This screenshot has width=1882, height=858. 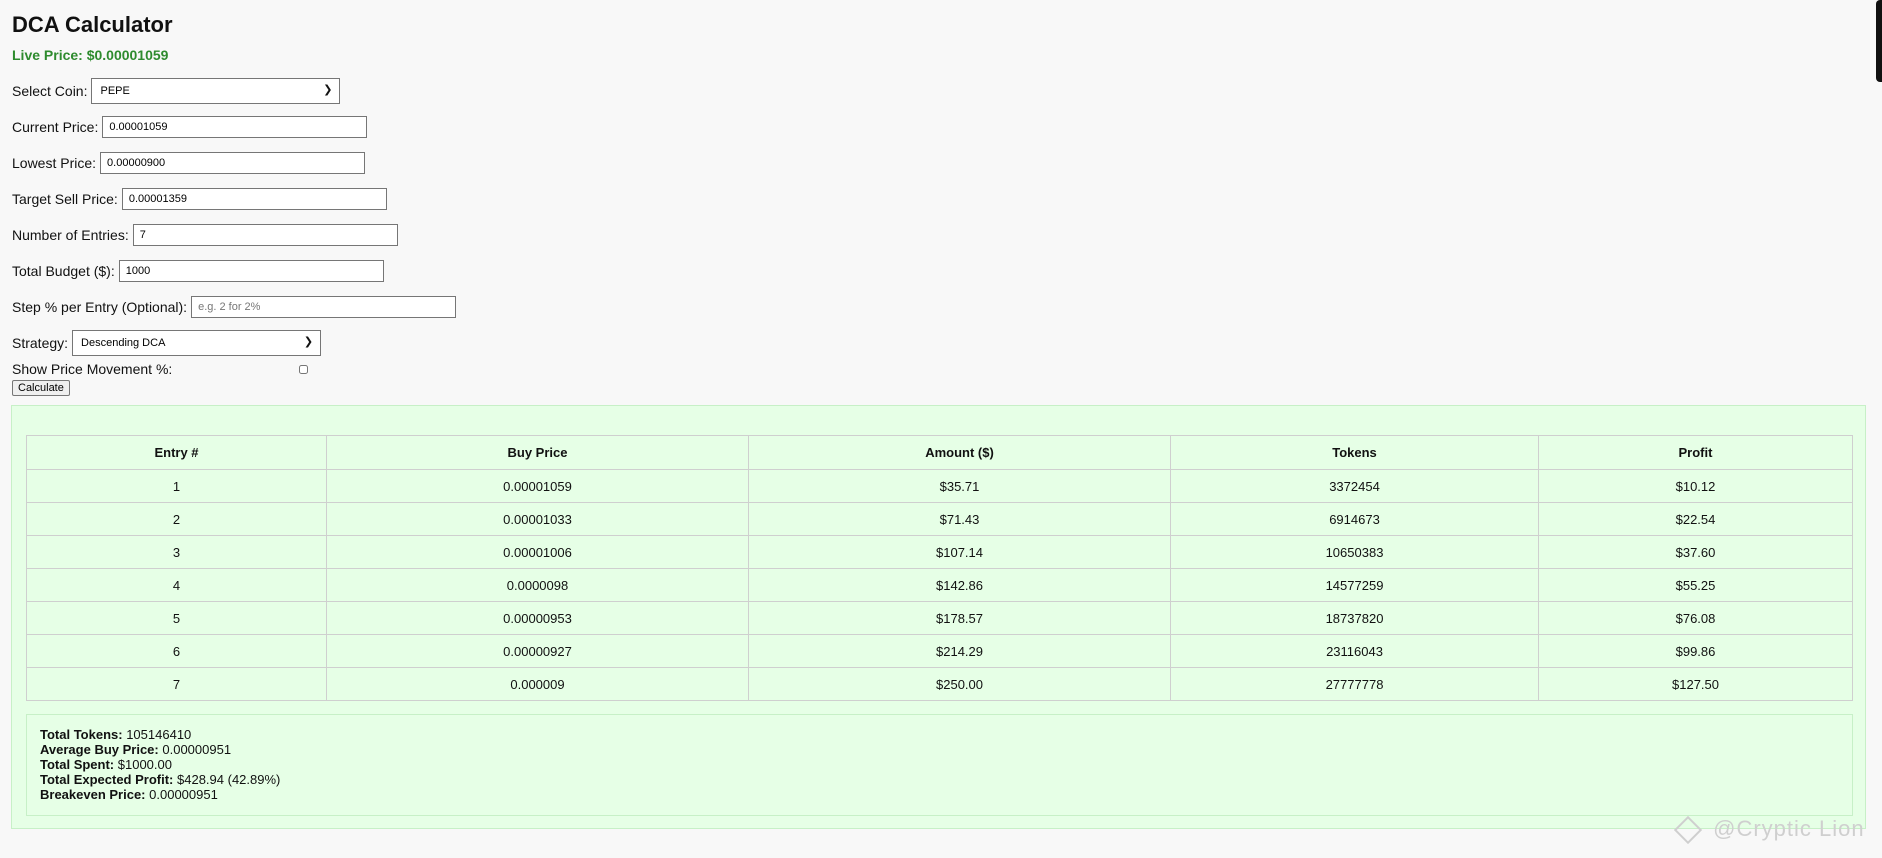 What do you see at coordinates (941, 55) in the screenshot?
I see `live-price: Live Price: $0.00001059` at bounding box center [941, 55].